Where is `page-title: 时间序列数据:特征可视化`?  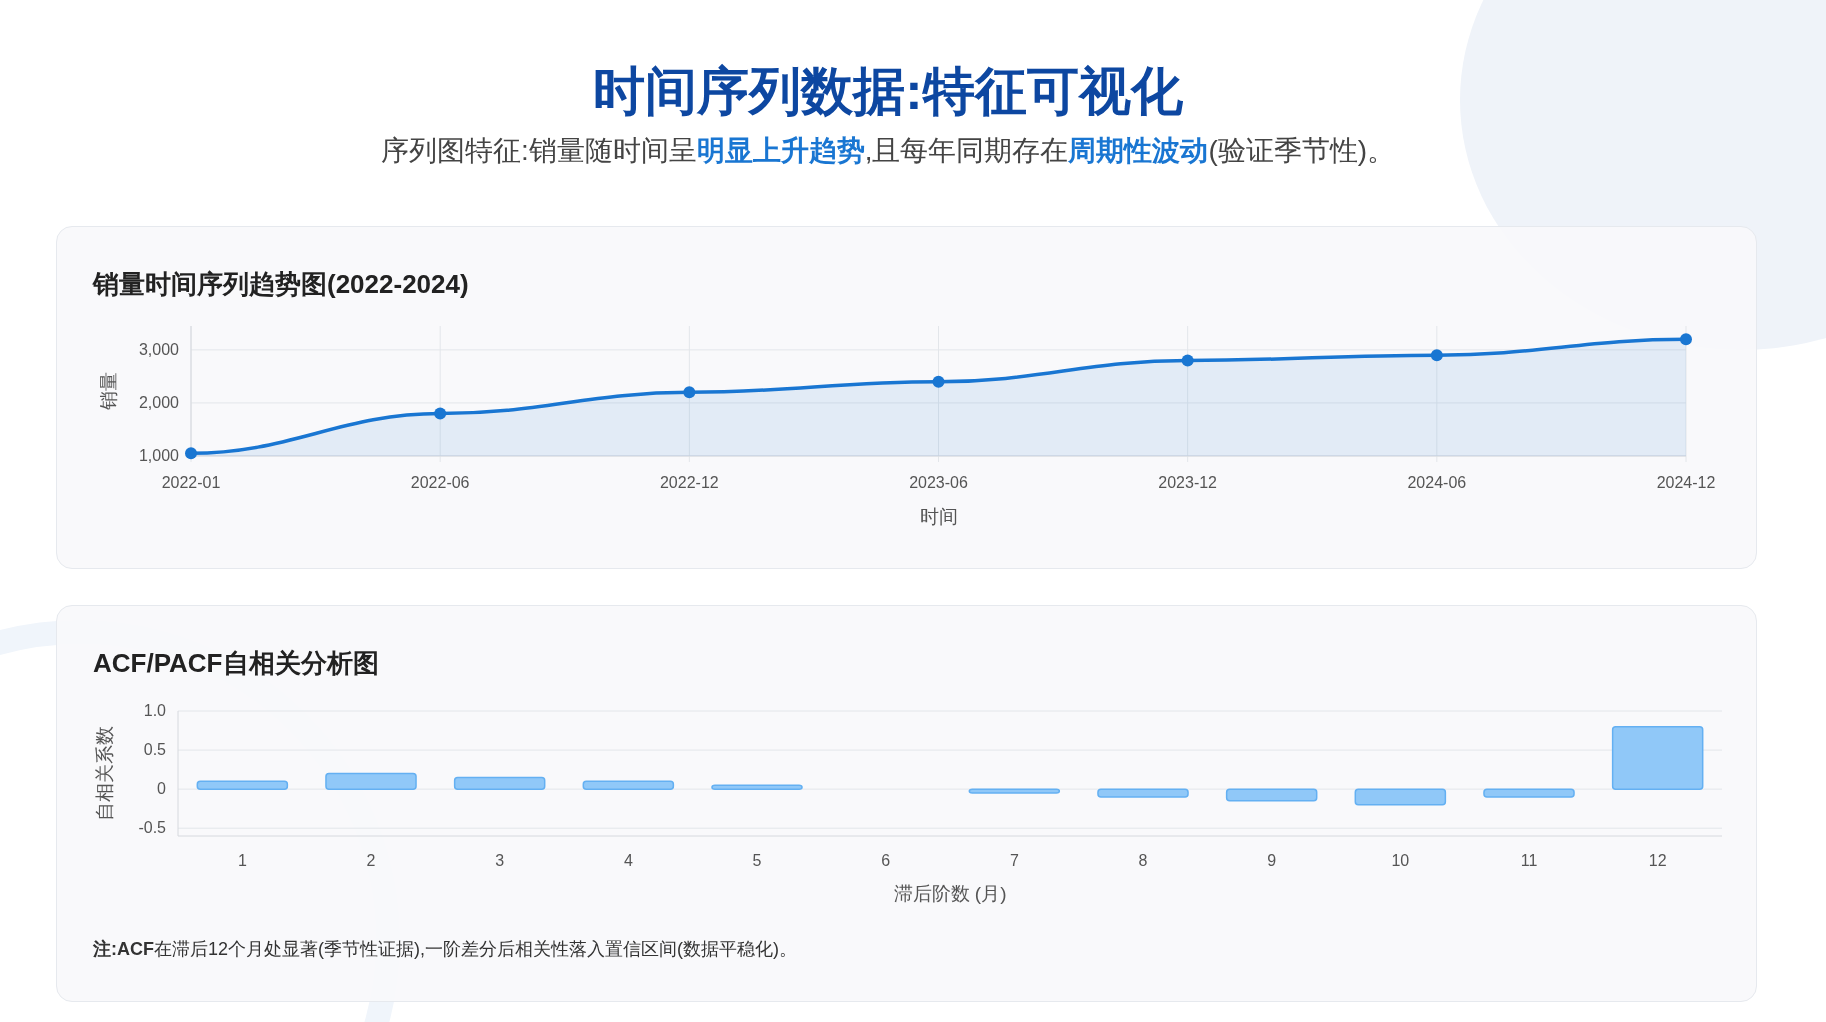 page-title: 时间序列数据:特征可视化 is located at coordinates (888, 91).